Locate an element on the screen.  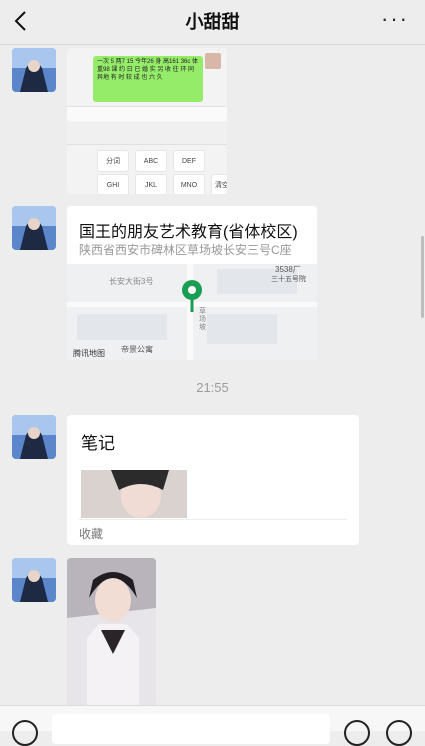
location-map: 3538厂 三十五号院 长安大街3号 草场坡 帝景公寓 腾讯地图 is located at coordinates (192, 312).